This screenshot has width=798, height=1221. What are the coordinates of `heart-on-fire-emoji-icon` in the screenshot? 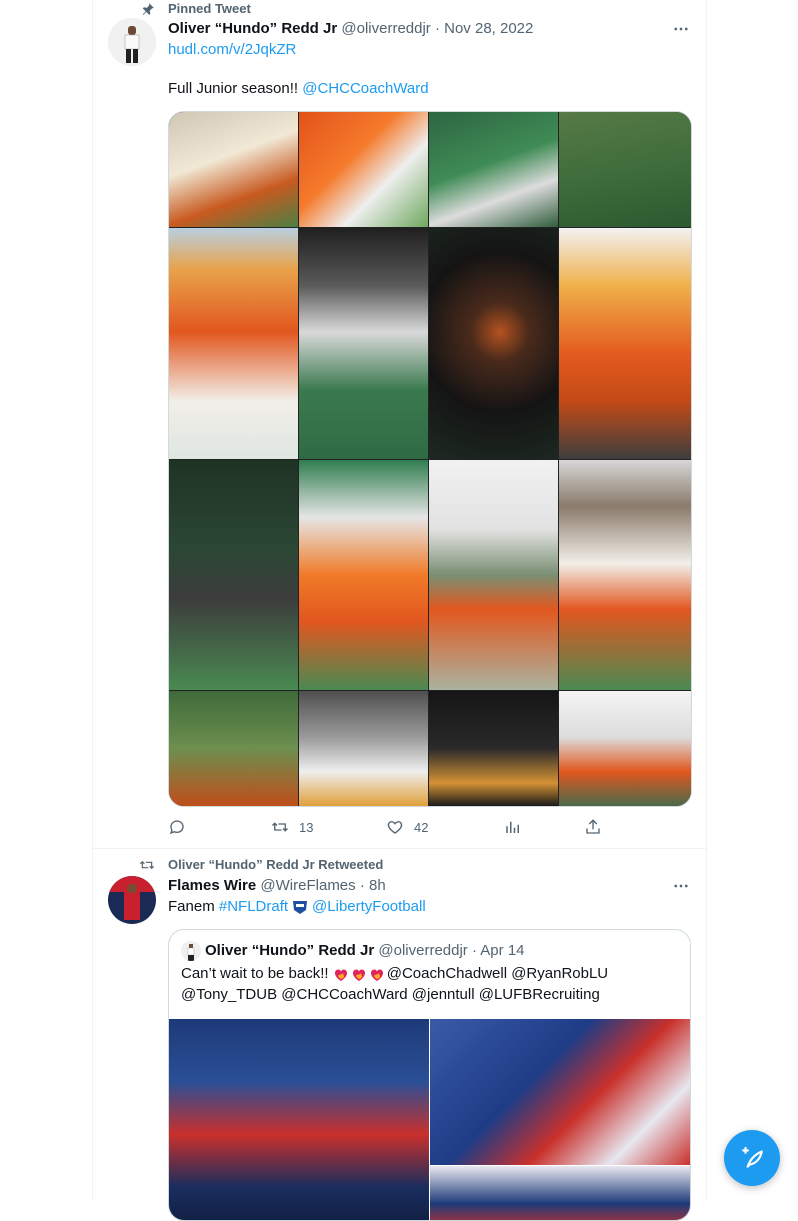 It's located at (359, 974).